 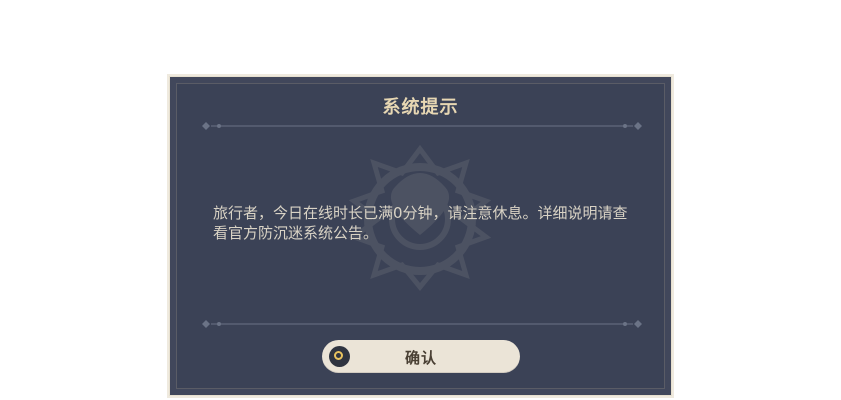 What do you see at coordinates (422, 126) in the screenshot?
I see `top-divider` at bounding box center [422, 126].